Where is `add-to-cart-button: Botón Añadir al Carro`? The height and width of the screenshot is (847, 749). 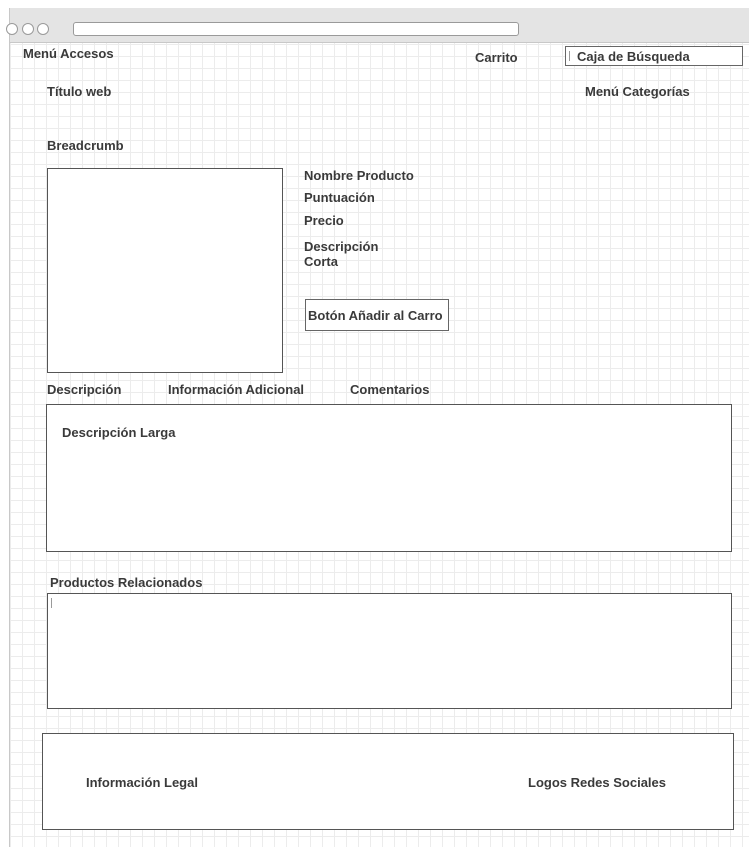
add-to-cart-button: Botón Añadir al Carro is located at coordinates (377, 315).